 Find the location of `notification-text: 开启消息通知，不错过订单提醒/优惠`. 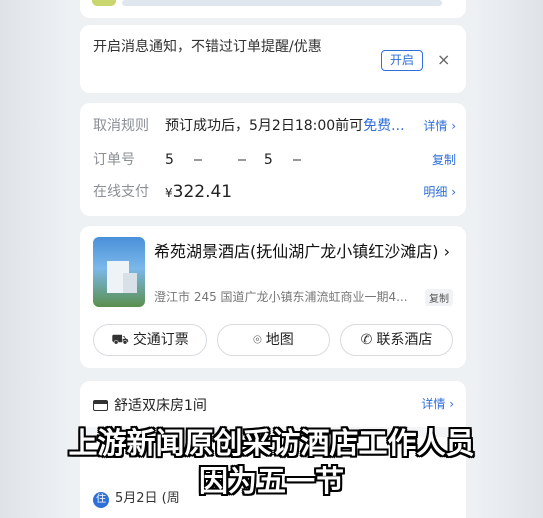

notification-text: 开启消息通知，不错过订单提醒/优惠 is located at coordinates (207, 47).